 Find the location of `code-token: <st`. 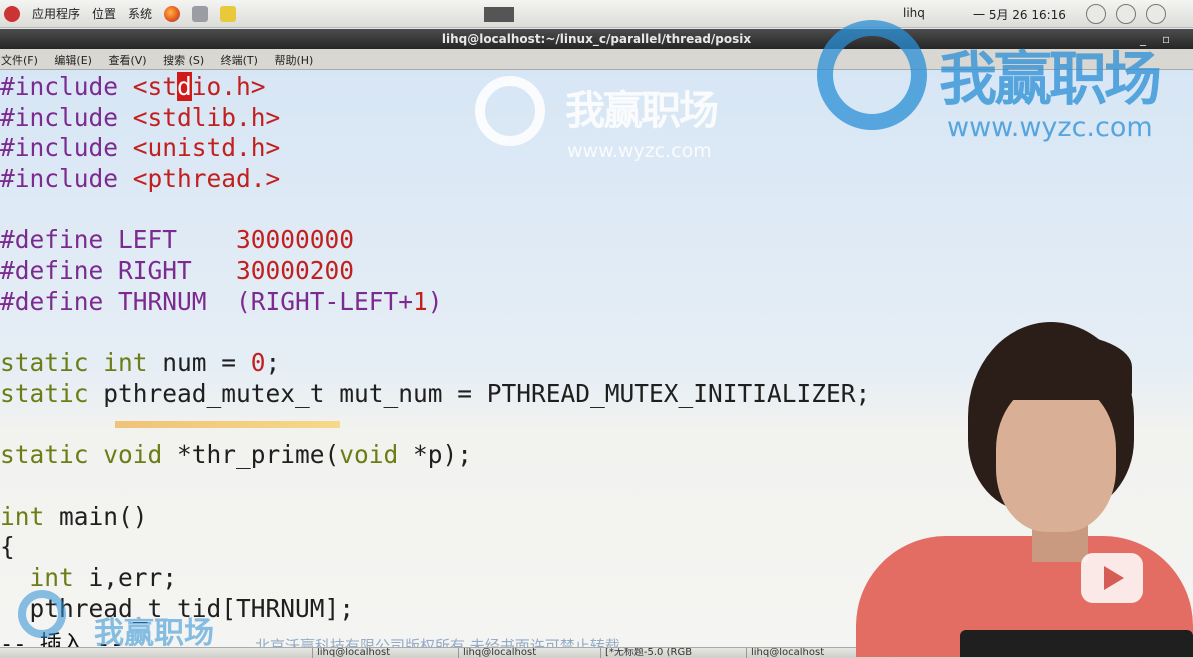

code-token: <st is located at coordinates (155, 86).